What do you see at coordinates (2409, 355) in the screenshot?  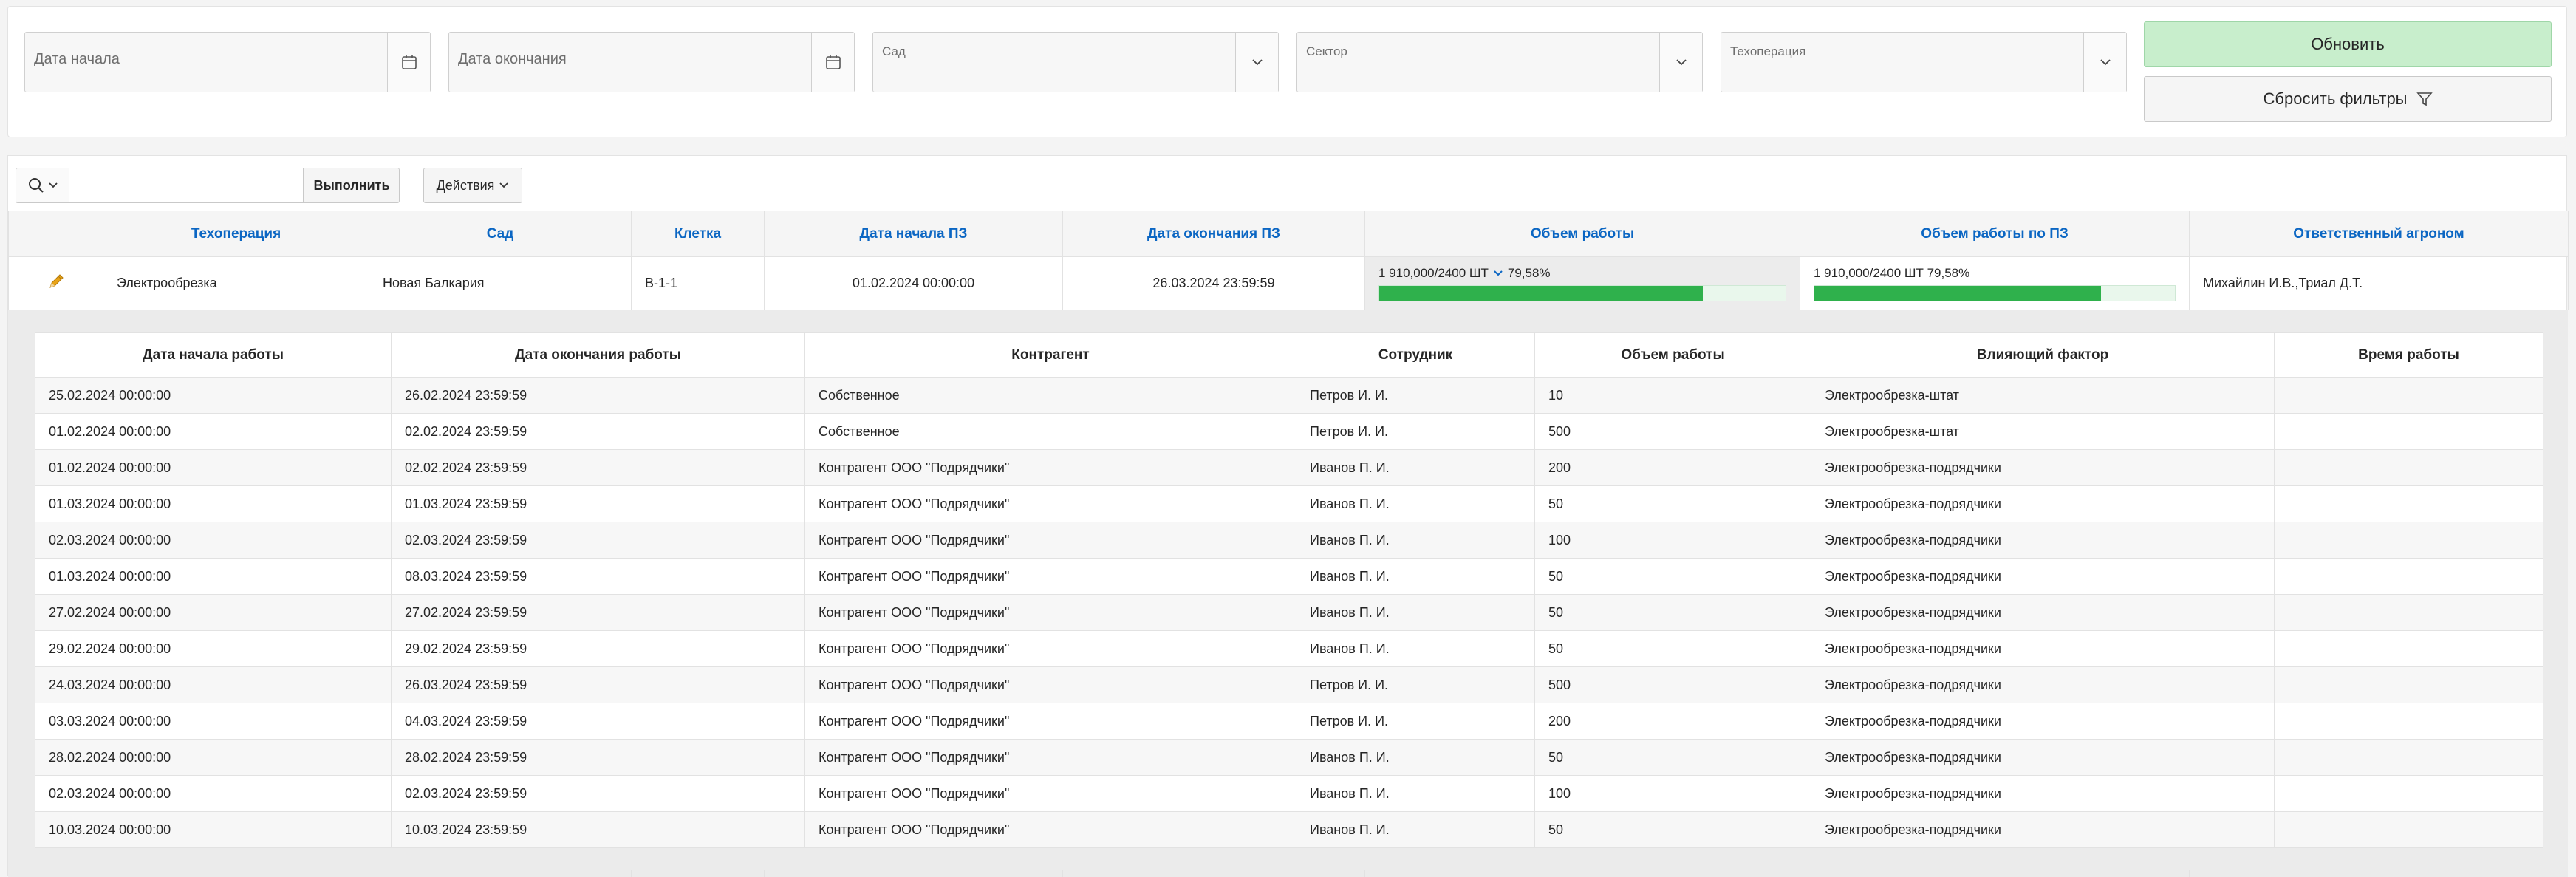 I see `detail-header-time: Время работы` at bounding box center [2409, 355].